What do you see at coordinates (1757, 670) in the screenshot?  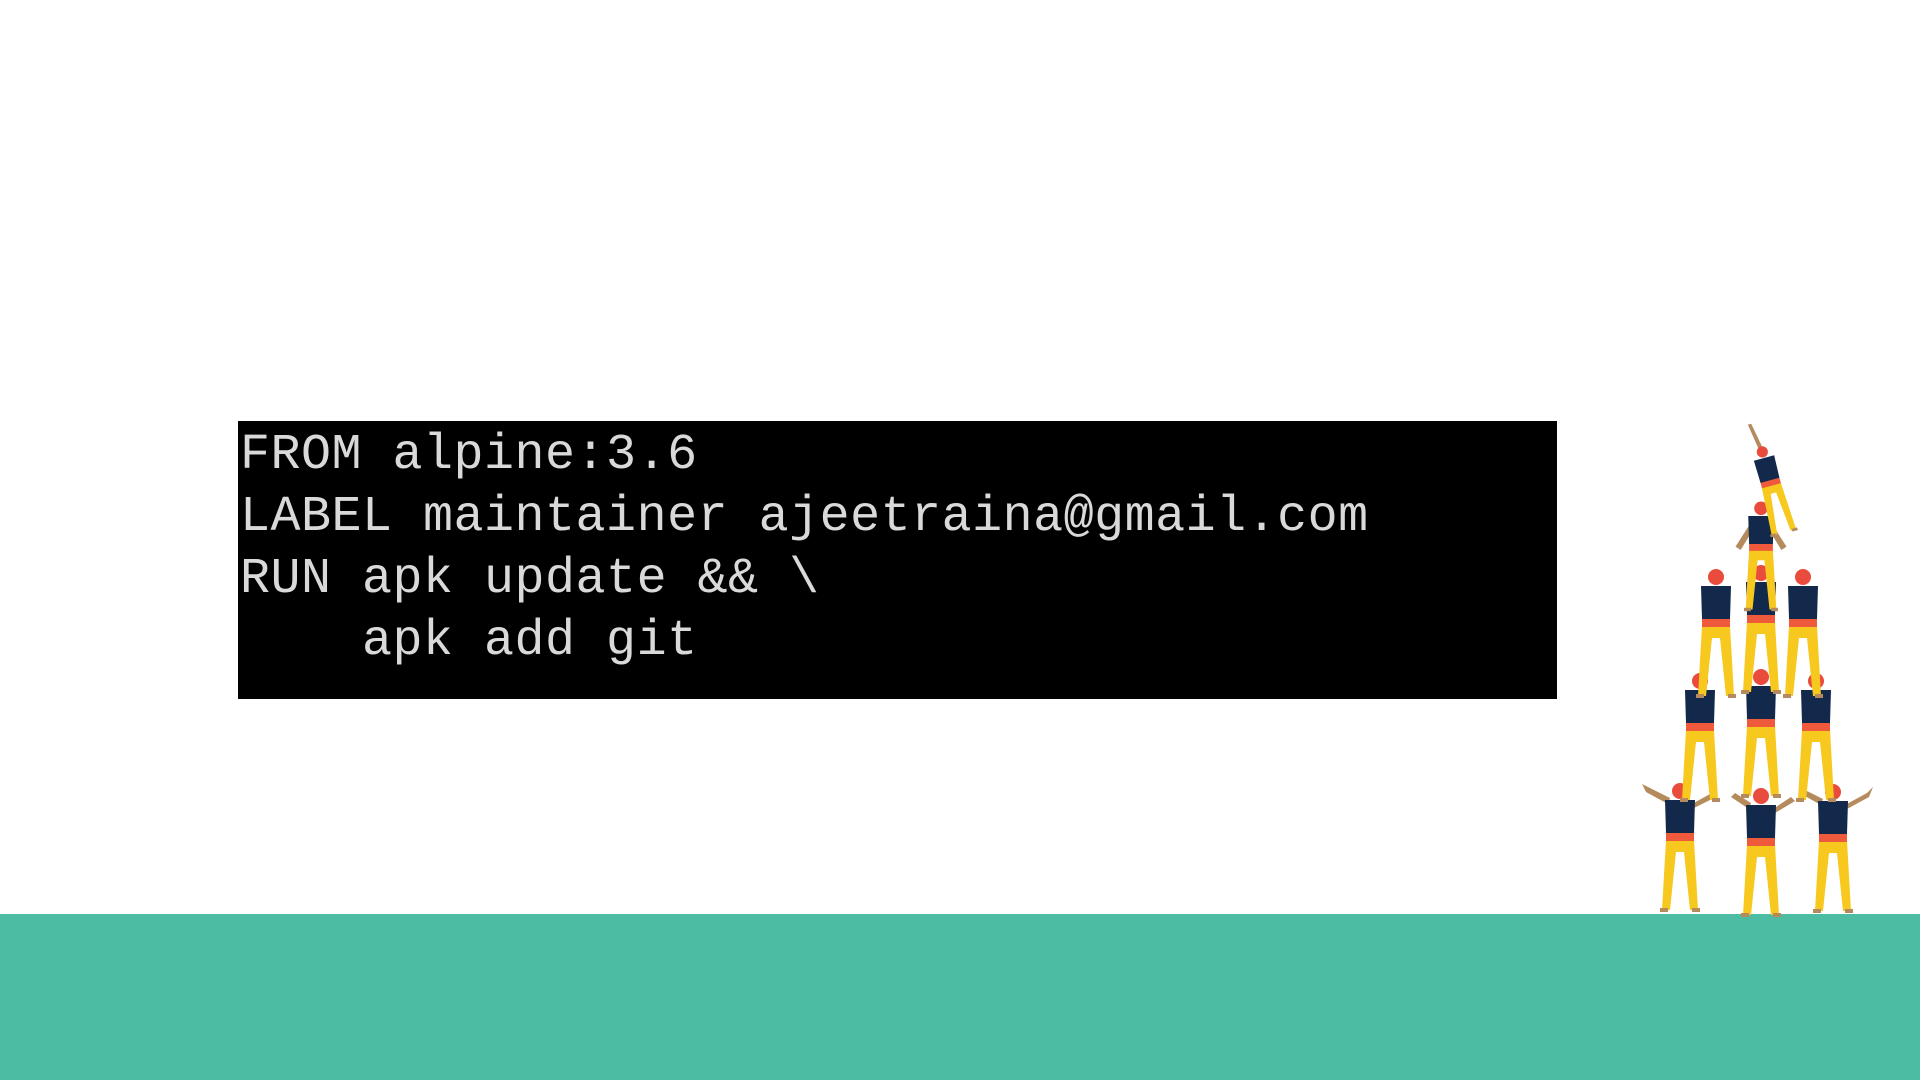 I see `human-tower-icon` at bounding box center [1757, 670].